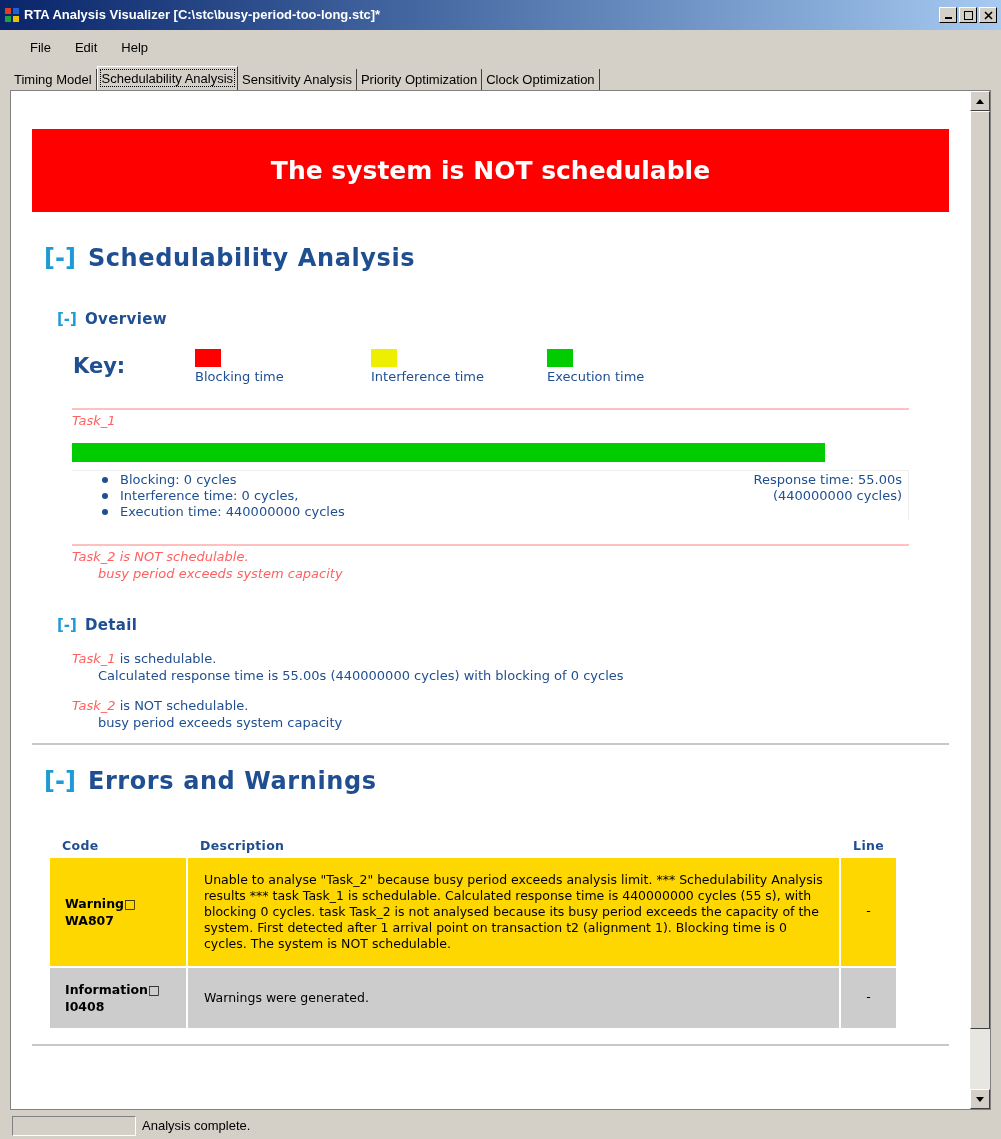 Image resolution: width=1001 pixels, height=1139 pixels. I want to click on close-icon, so click(988, 15).